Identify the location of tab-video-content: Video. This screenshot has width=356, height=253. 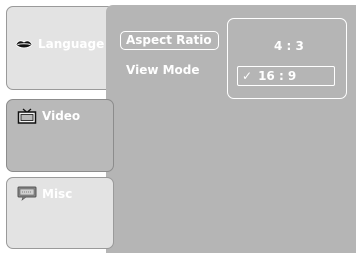
(48, 116).